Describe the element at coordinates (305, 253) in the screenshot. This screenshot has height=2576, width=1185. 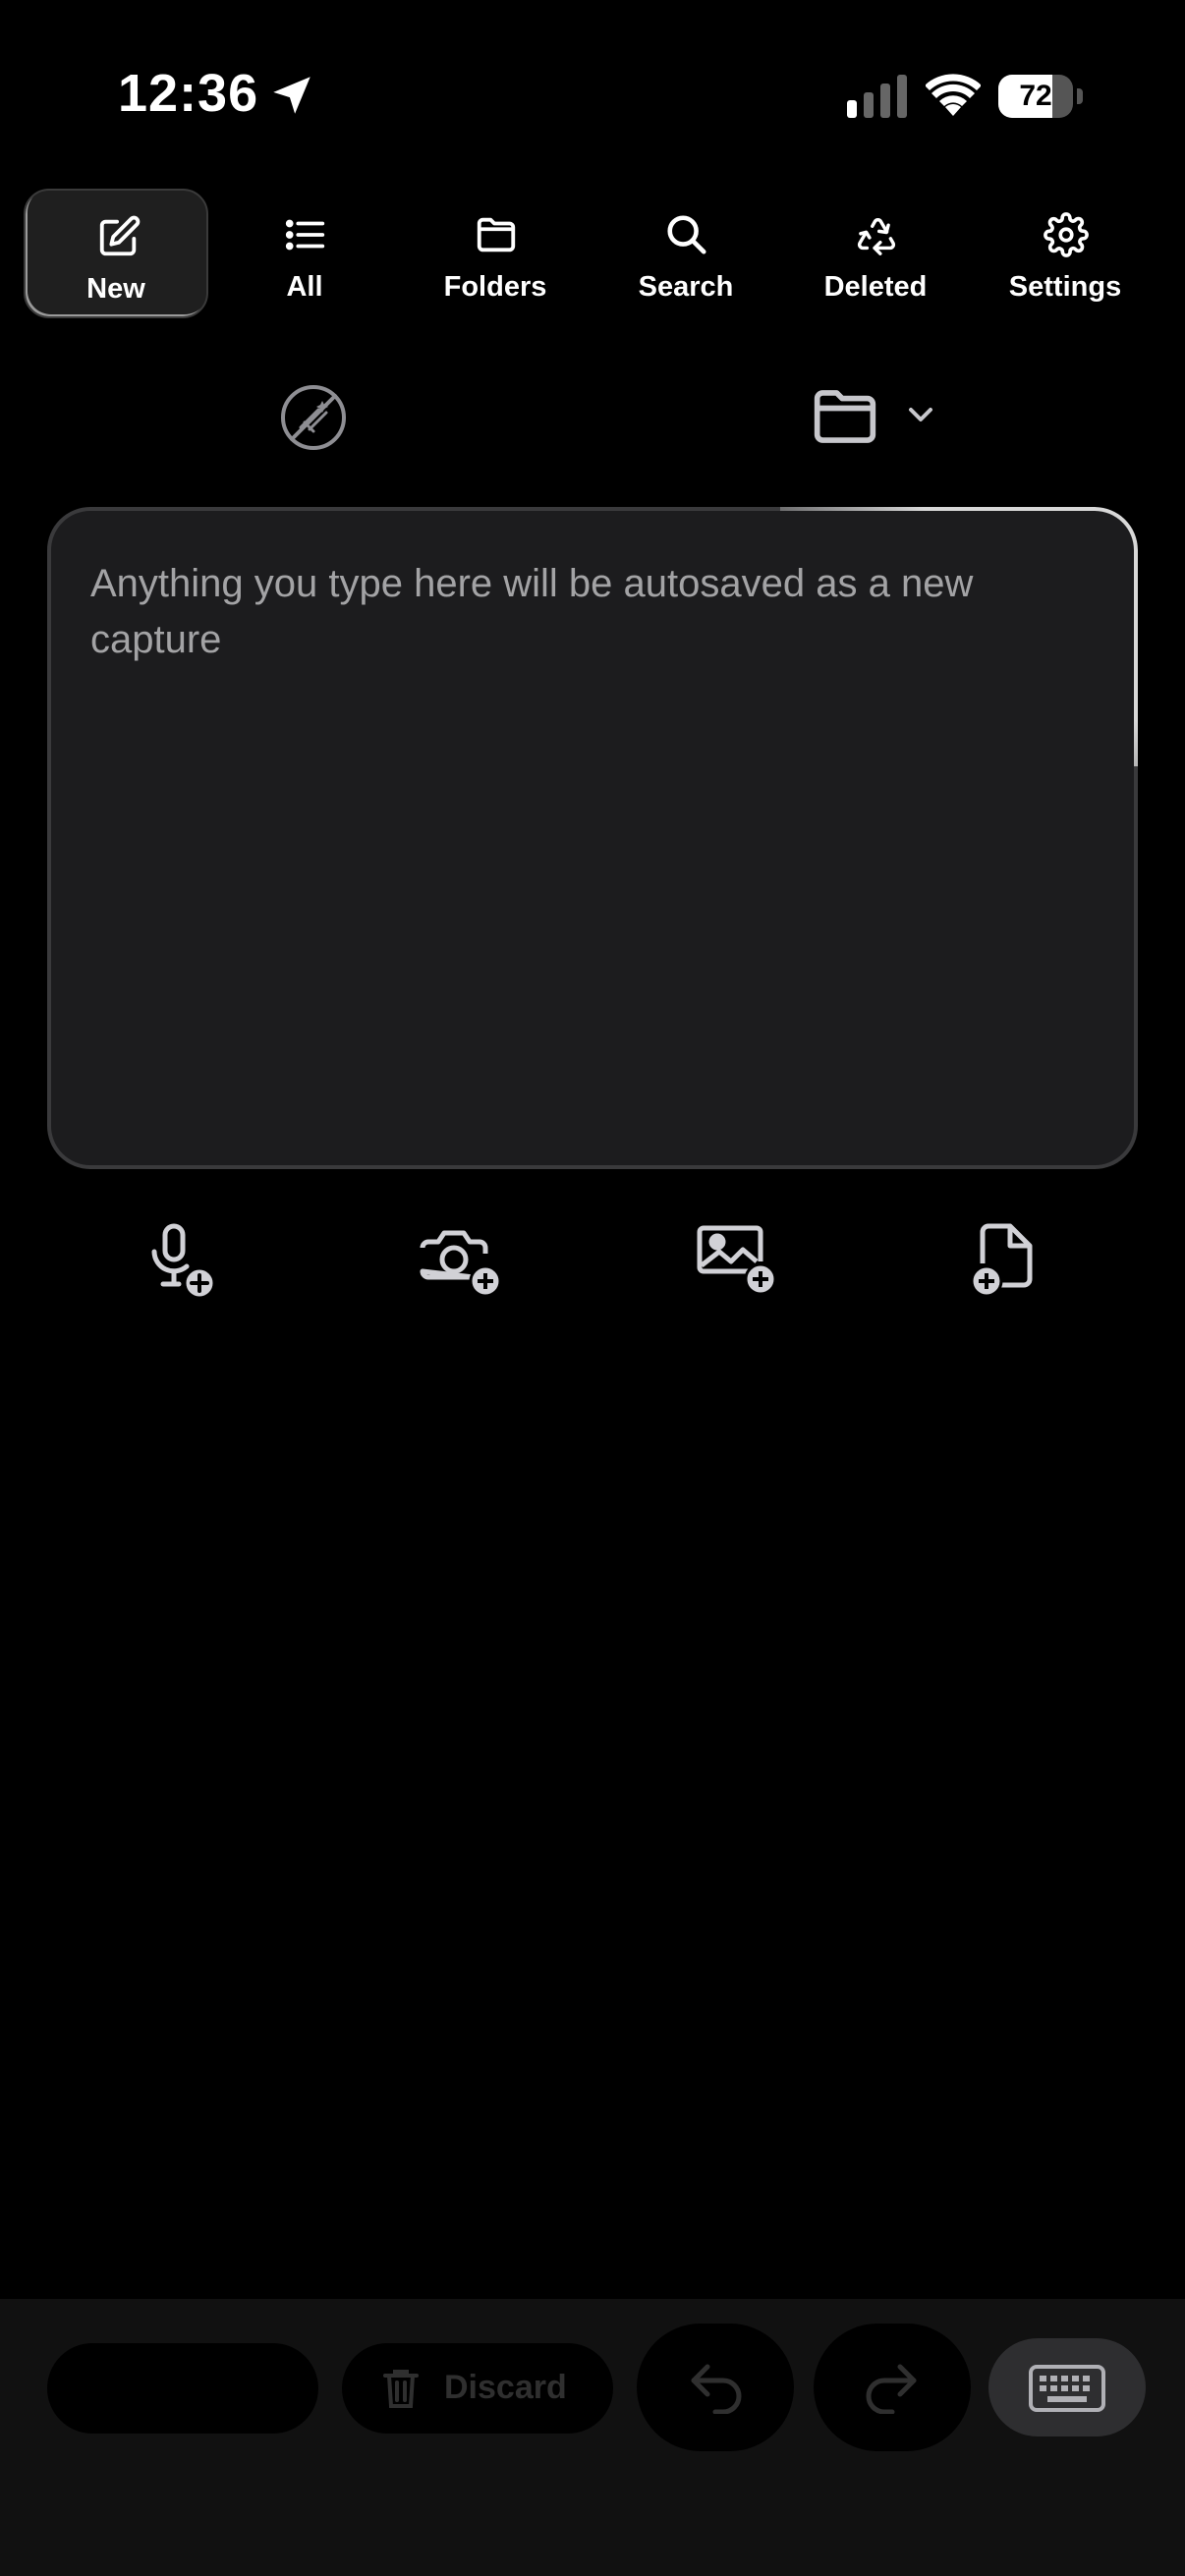
I see `tab-all: All` at that location.